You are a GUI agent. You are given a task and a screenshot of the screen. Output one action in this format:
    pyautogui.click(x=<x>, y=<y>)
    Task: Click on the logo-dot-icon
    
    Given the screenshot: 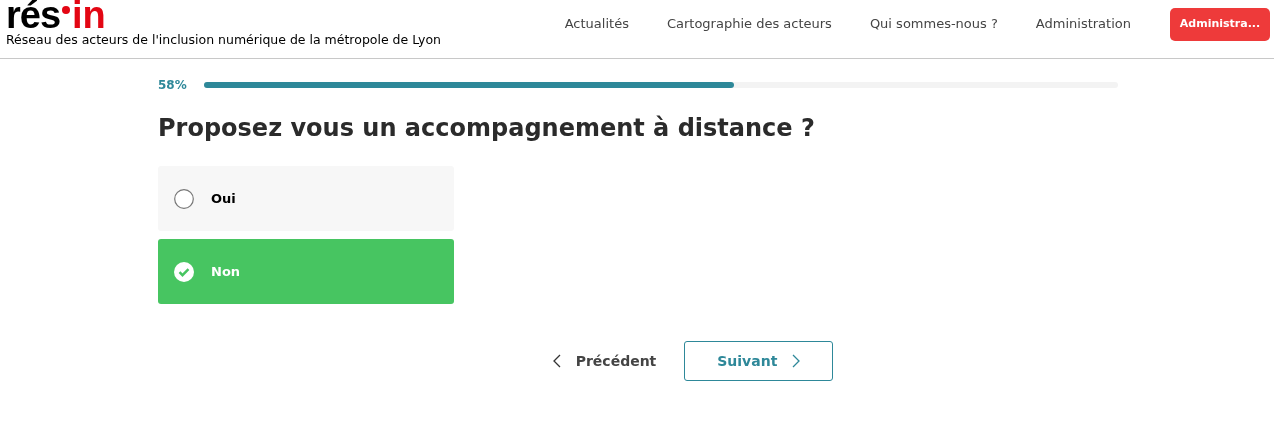 What is the action you would take?
    pyautogui.click(x=66, y=10)
    